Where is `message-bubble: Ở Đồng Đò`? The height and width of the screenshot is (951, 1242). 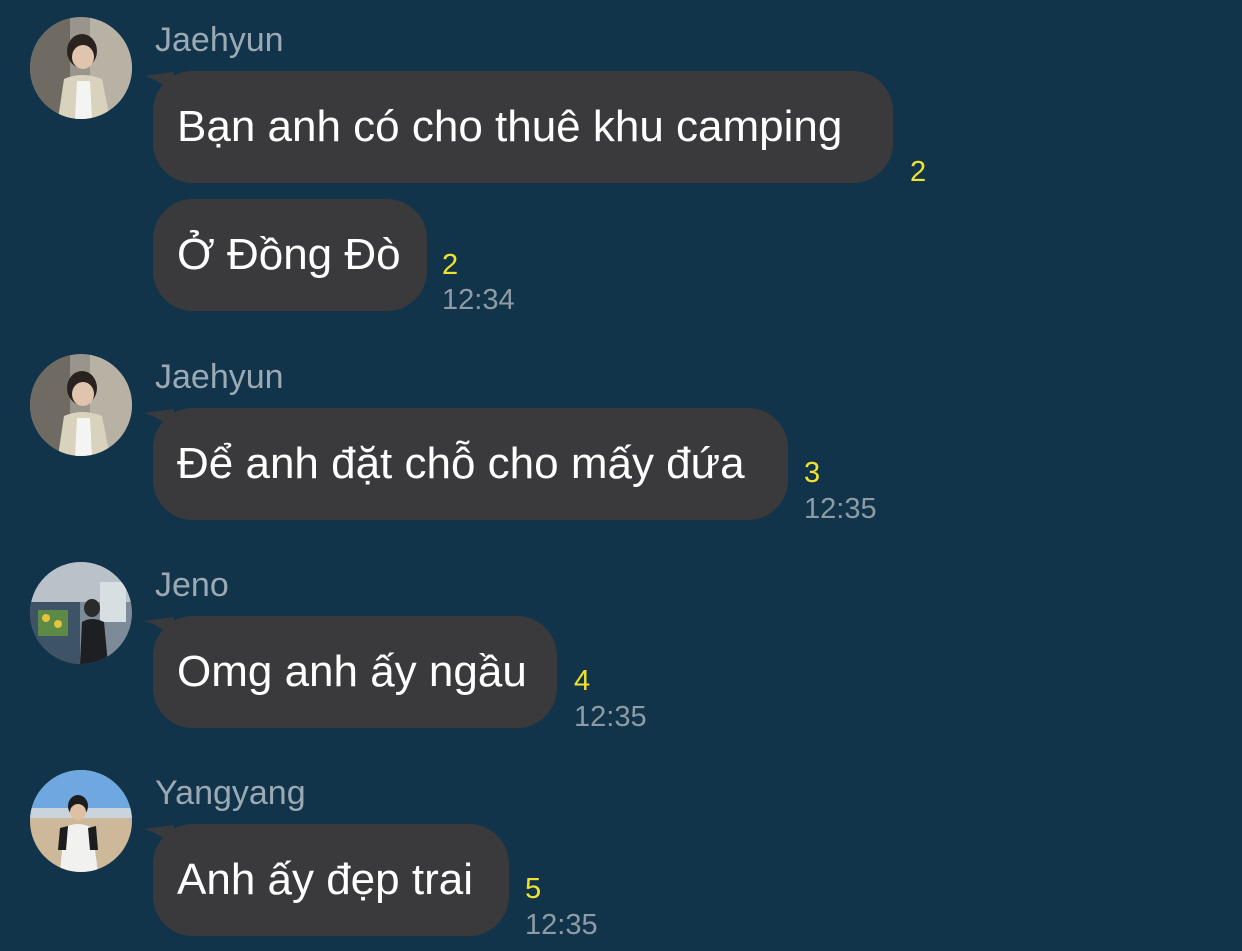
message-bubble: Ở Đồng Đò is located at coordinates (290, 255).